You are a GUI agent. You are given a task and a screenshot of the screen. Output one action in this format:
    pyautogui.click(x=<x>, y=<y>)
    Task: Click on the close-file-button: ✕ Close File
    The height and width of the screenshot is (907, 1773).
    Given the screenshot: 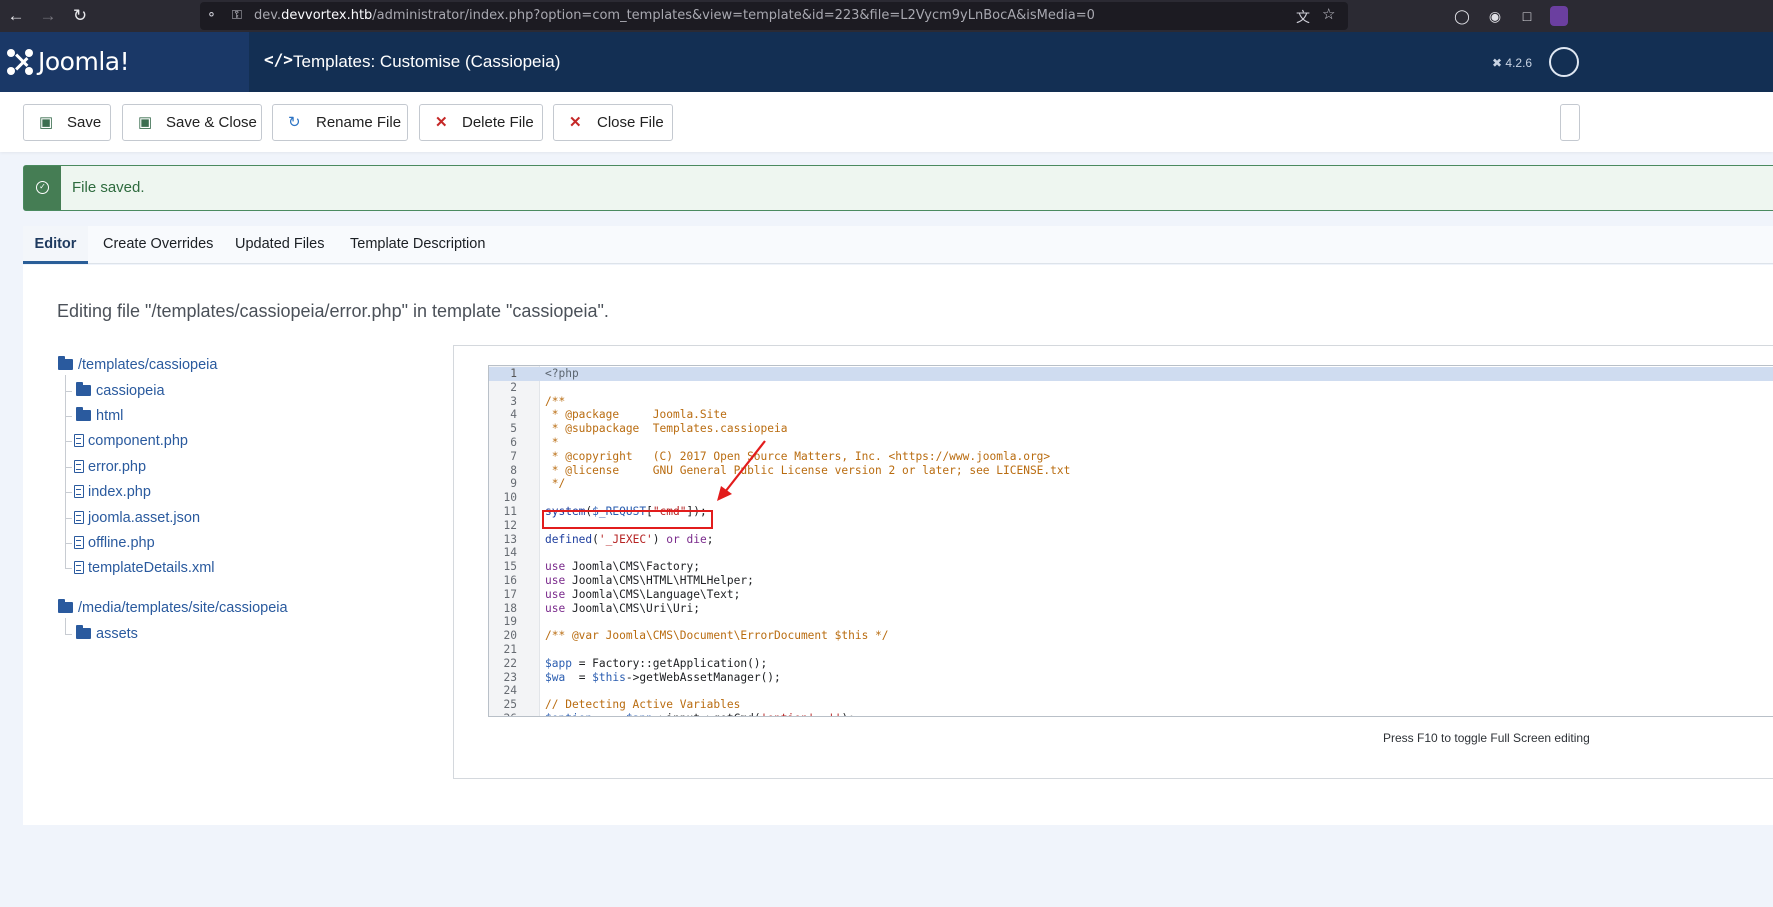 What is the action you would take?
    pyautogui.click(x=613, y=122)
    